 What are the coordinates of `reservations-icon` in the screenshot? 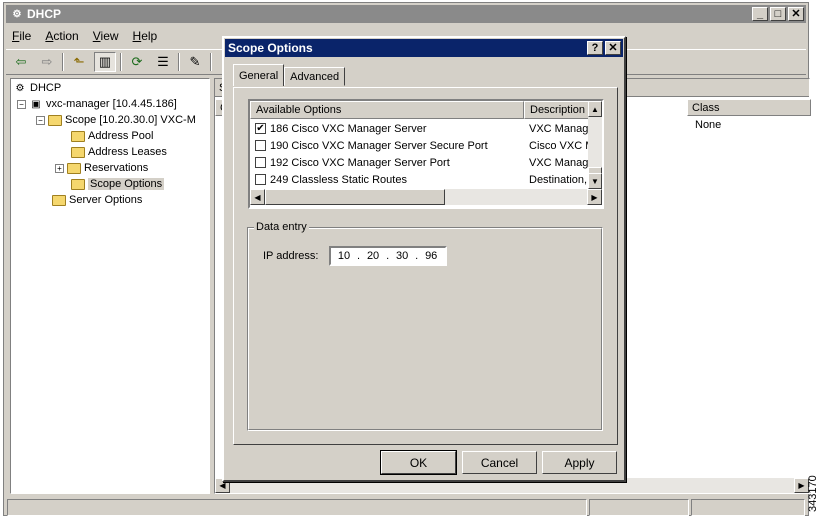 It's located at (74, 168).